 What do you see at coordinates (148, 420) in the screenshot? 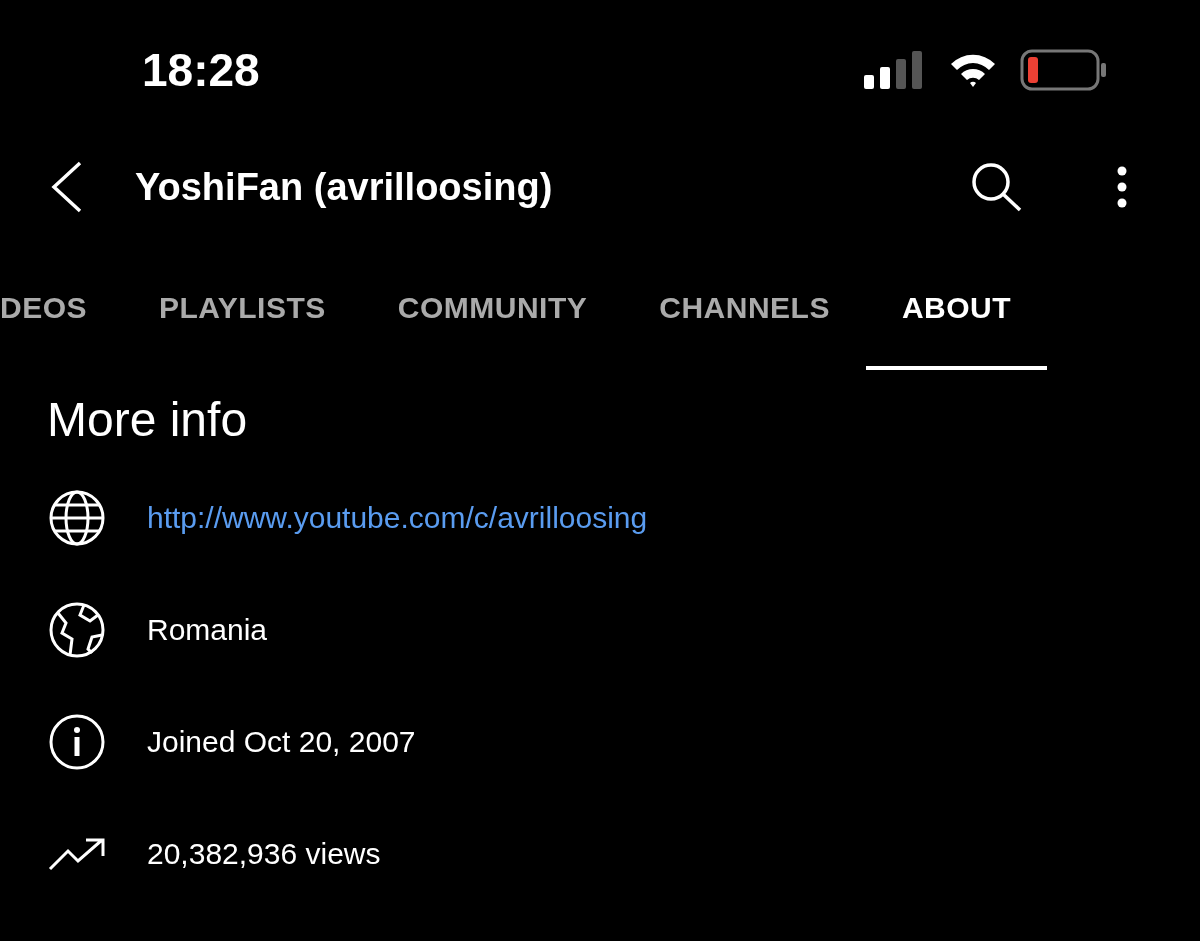
I see `section-heading: More info` at bounding box center [148, 420].